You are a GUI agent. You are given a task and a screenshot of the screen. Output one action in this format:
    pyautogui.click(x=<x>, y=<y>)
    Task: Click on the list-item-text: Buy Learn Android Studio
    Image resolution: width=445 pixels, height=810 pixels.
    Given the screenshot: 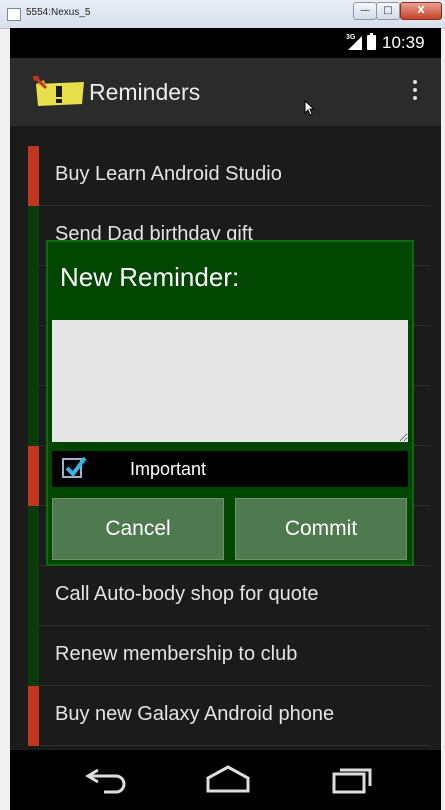 What is the action you would take?
    pyautogui.click(x=168, y=174)
    